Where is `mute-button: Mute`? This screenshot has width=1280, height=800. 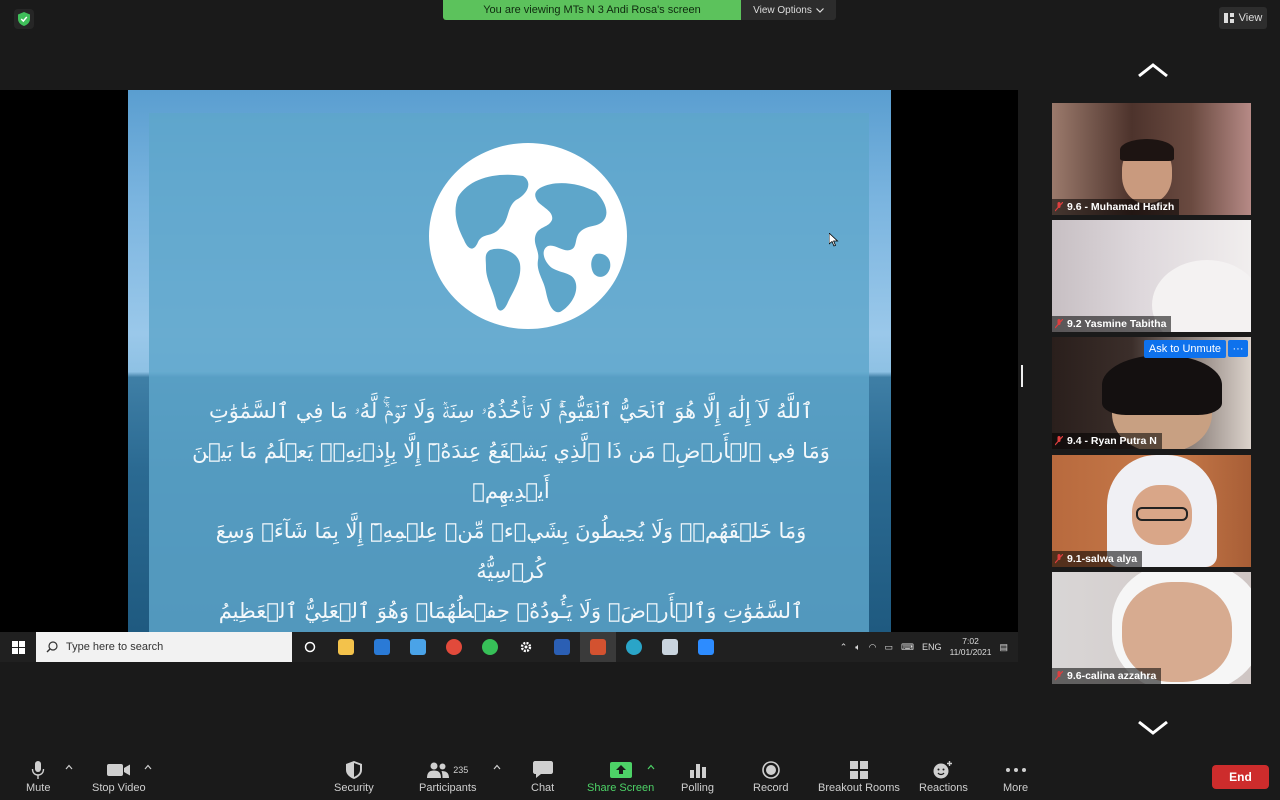
mute-button: Mute is located at coordinates (38, 776).